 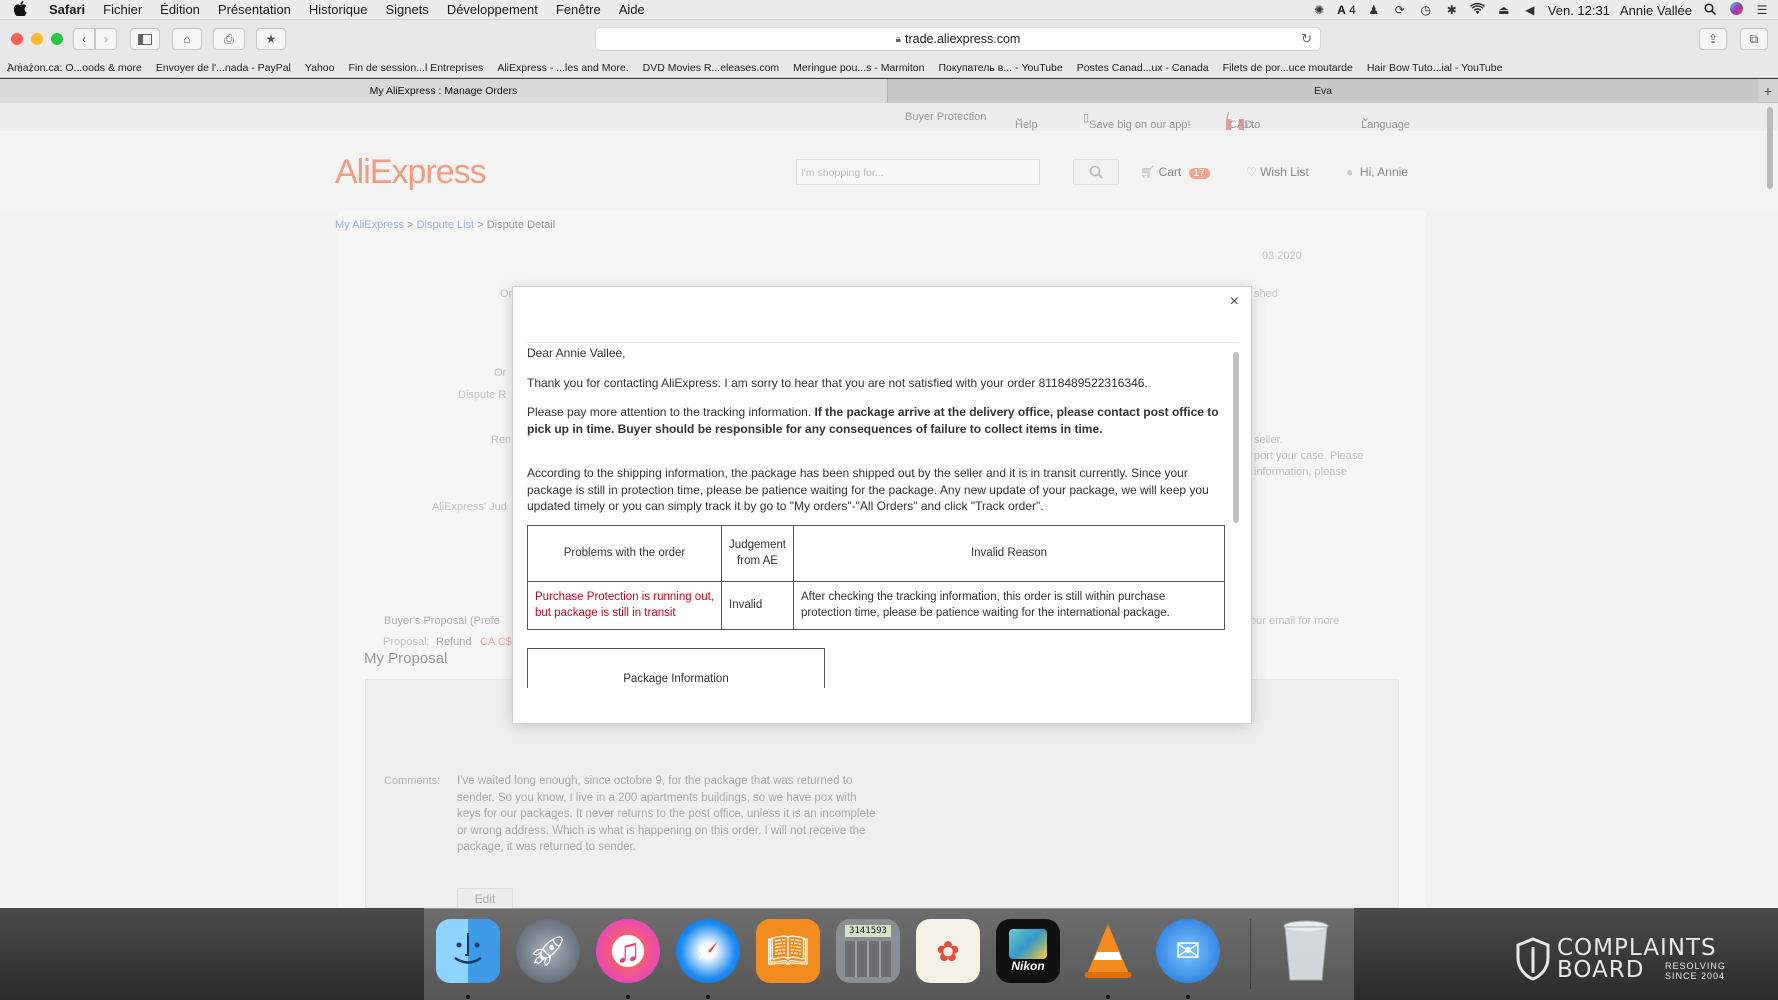 I want to click on mail-icon: ✉, so click(x=1188, y=951).